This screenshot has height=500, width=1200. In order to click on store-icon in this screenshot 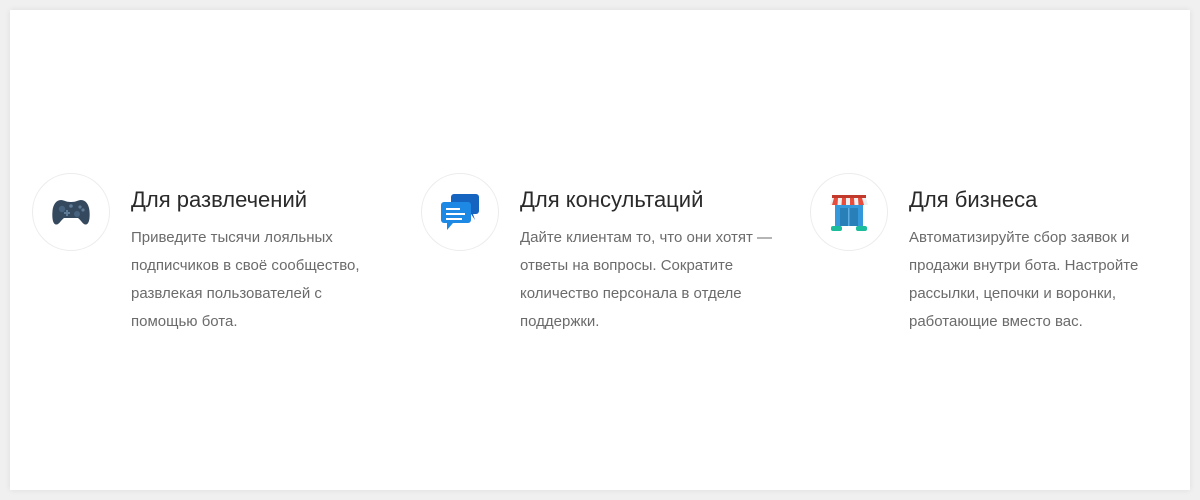, I will do `click(849, 212)`.